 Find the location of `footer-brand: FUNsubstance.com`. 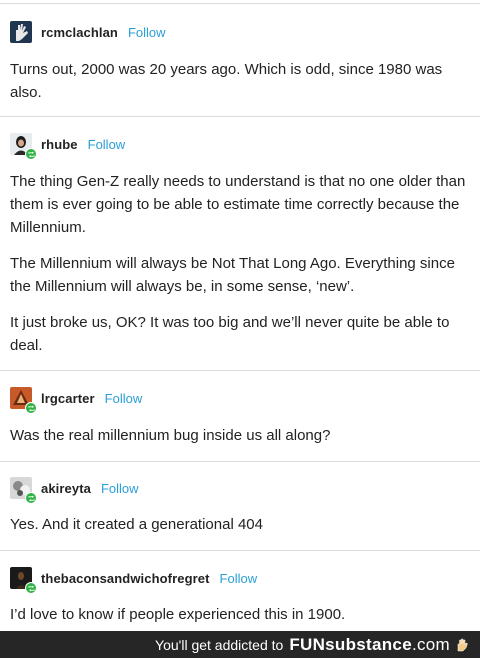

footer-brand: FUNsubstance.com is located at coordinates (369, 645).